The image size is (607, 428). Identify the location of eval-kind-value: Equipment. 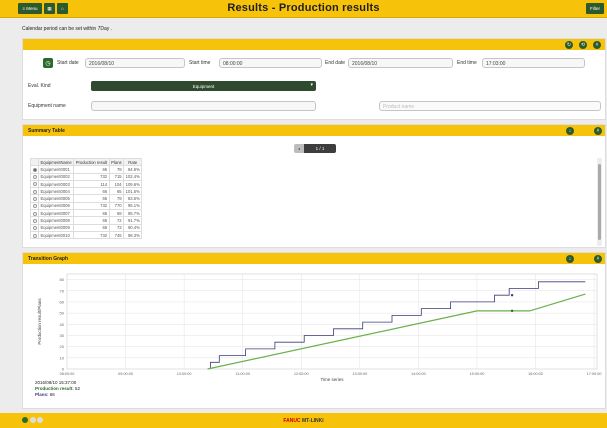
(203, 86).